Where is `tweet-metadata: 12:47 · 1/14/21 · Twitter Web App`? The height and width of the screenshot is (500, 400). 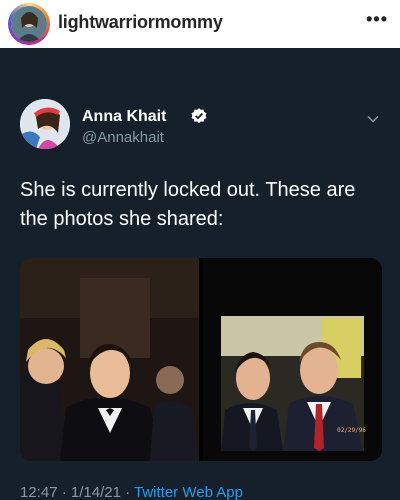 tweet-metadata: 12:47 · 1/14/21 · Twitter Web App is located at coordinates (131, 492).